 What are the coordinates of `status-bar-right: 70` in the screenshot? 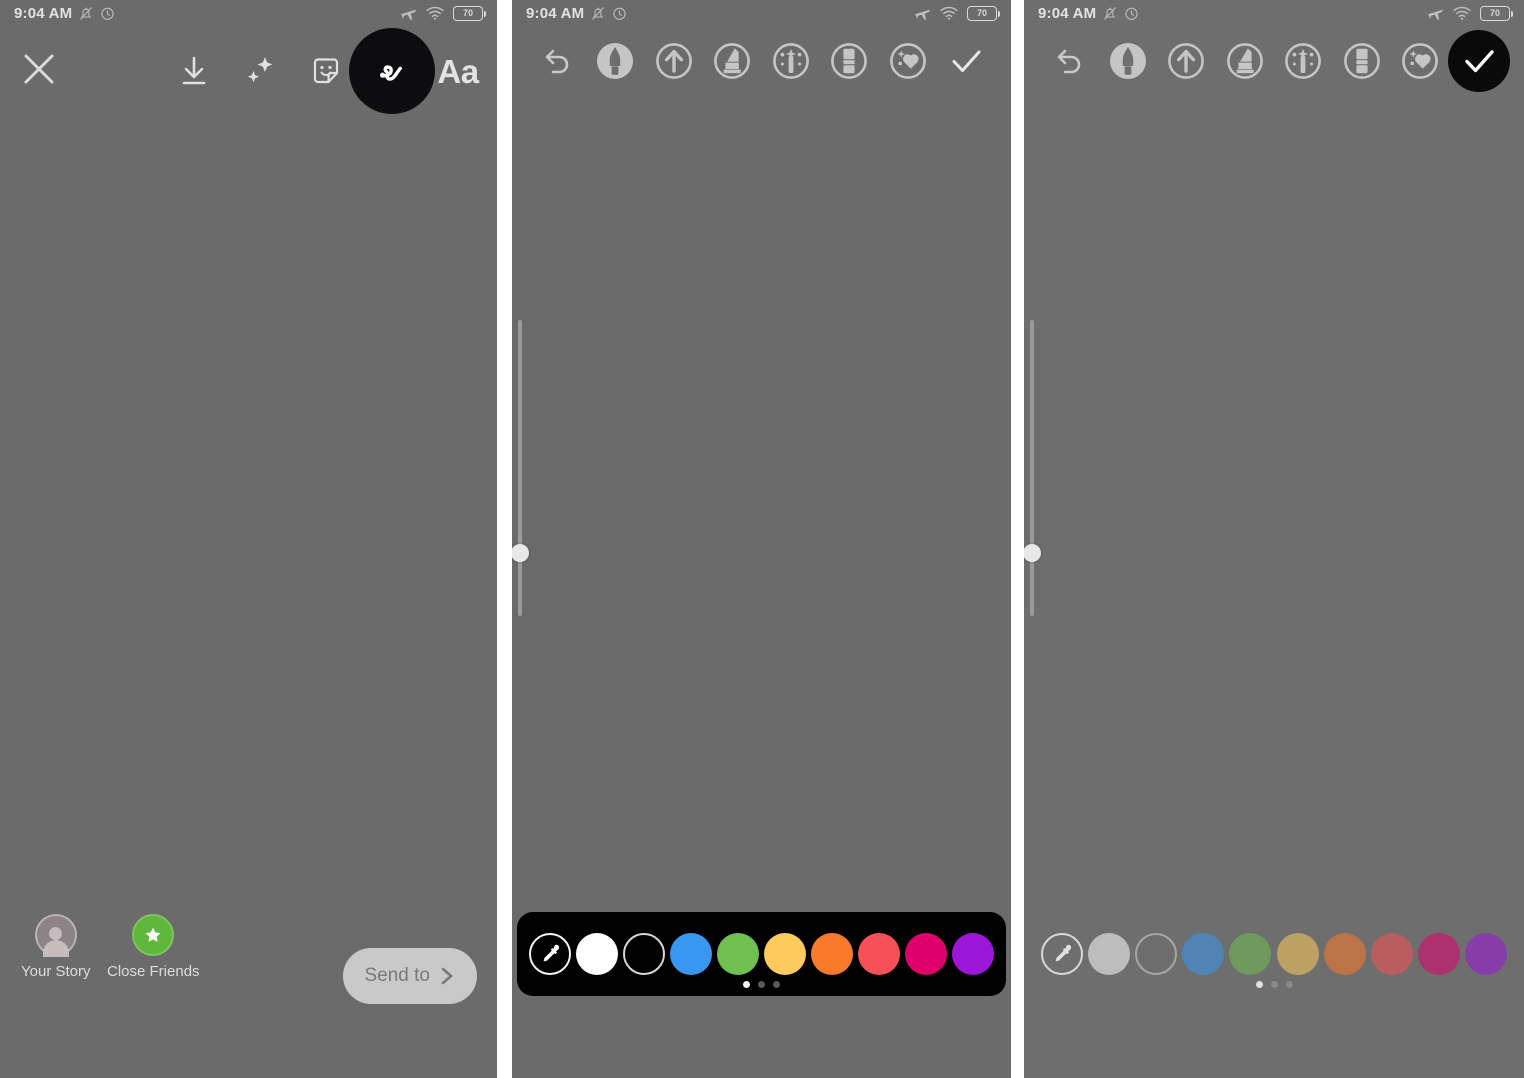 It's located at (443, 13).